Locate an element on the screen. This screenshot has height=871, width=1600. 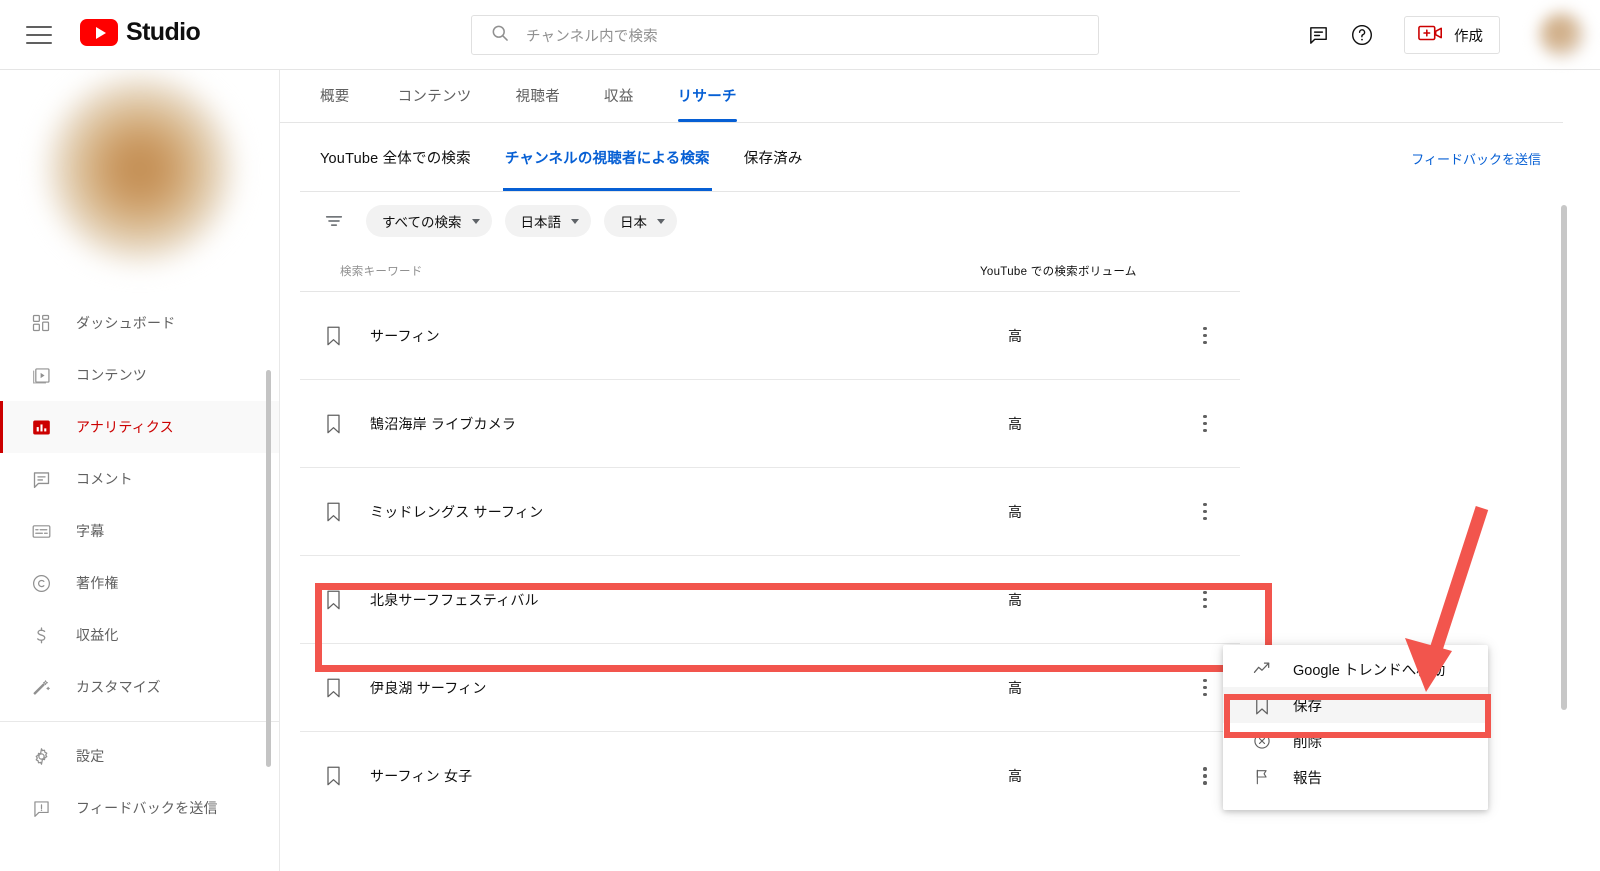
sidebar-label: カスタマイズ is located at coordinates (118, 687).